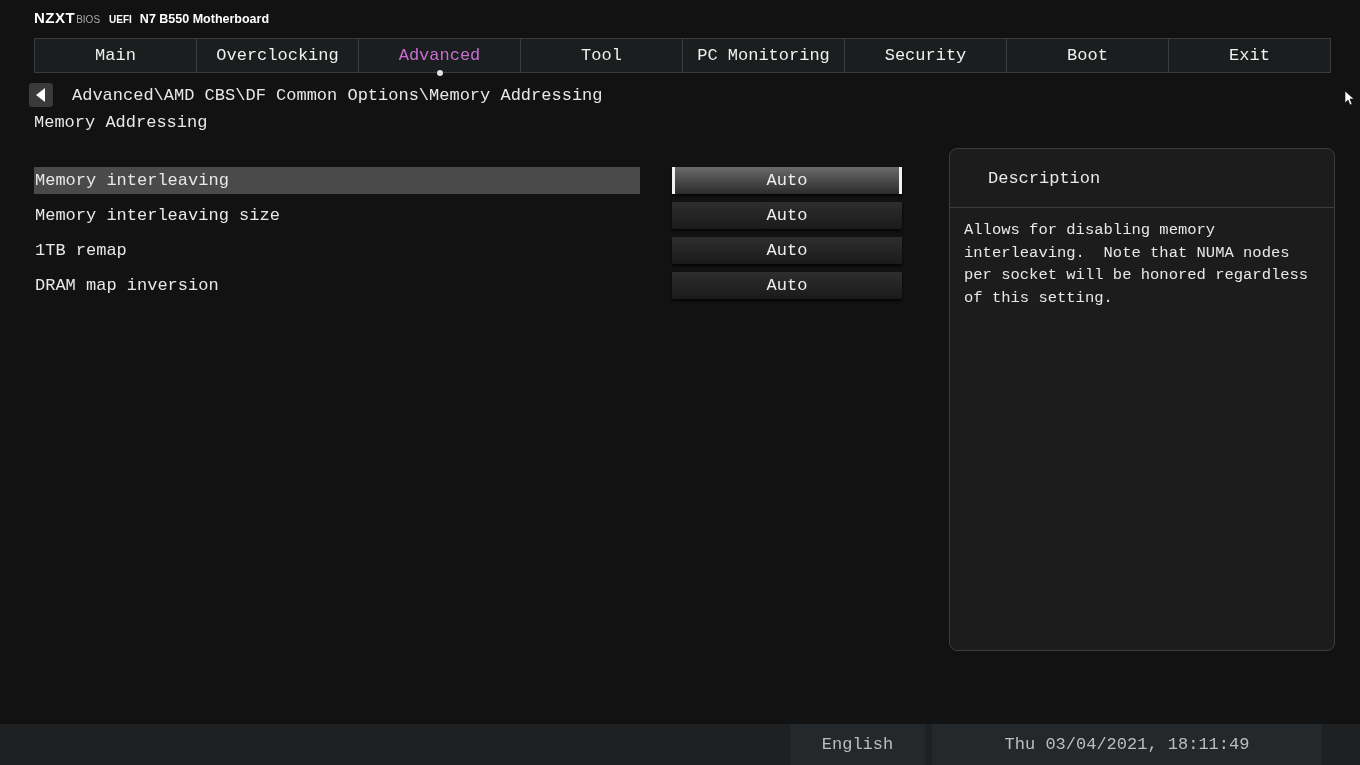 The height and width of the screenshot is (765, 1360). I want to click on menu-tab: Boot, so click(1088, 55).